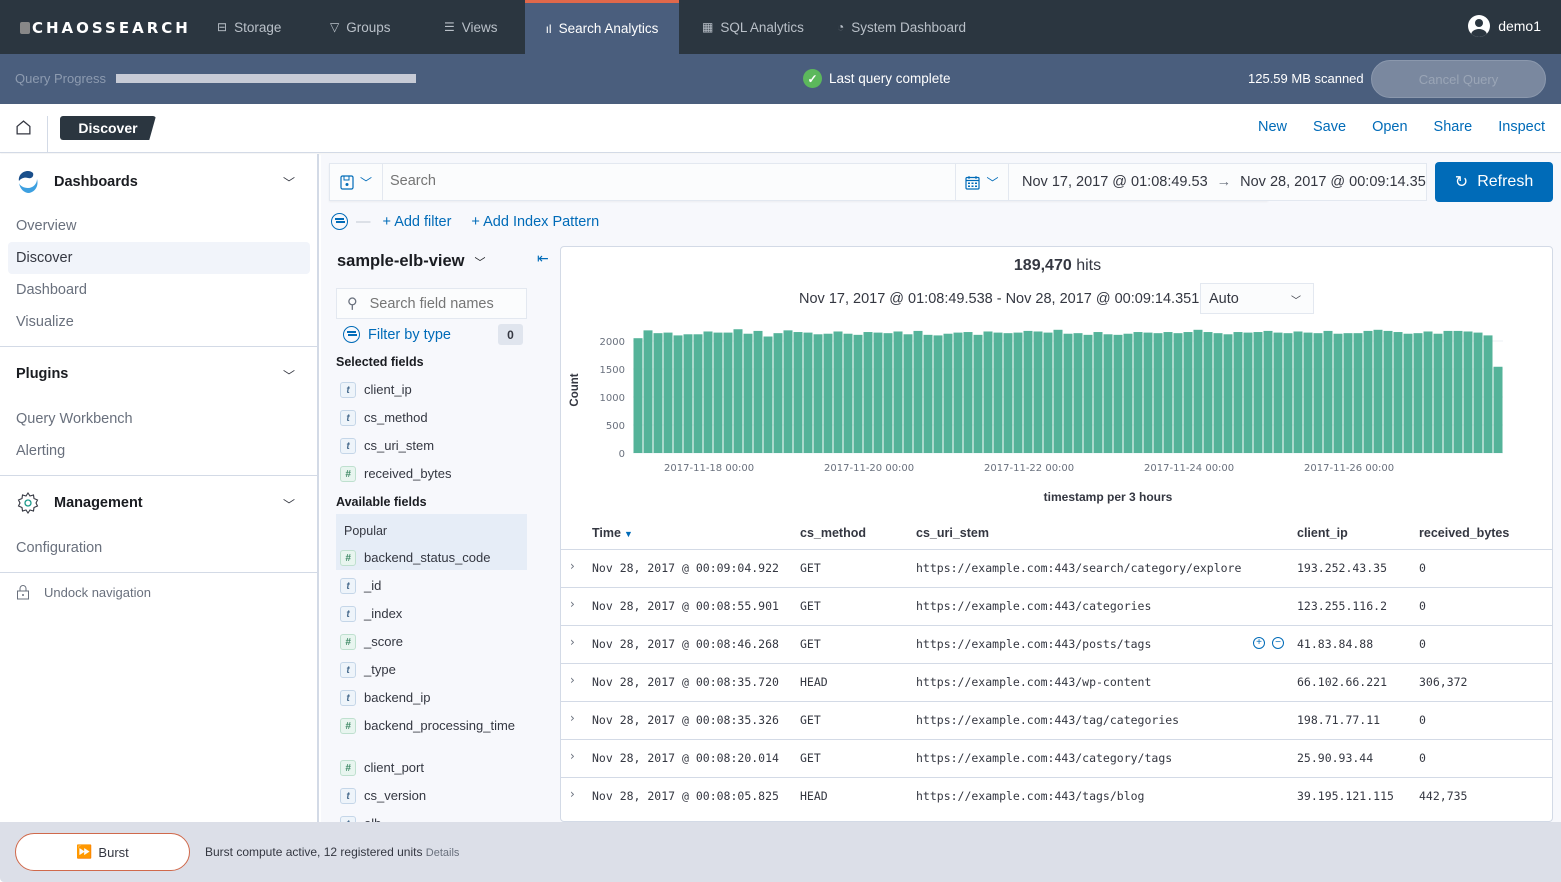  I want to click on nav-search-analytics: ıl Search Analytics, so click(602, 27).